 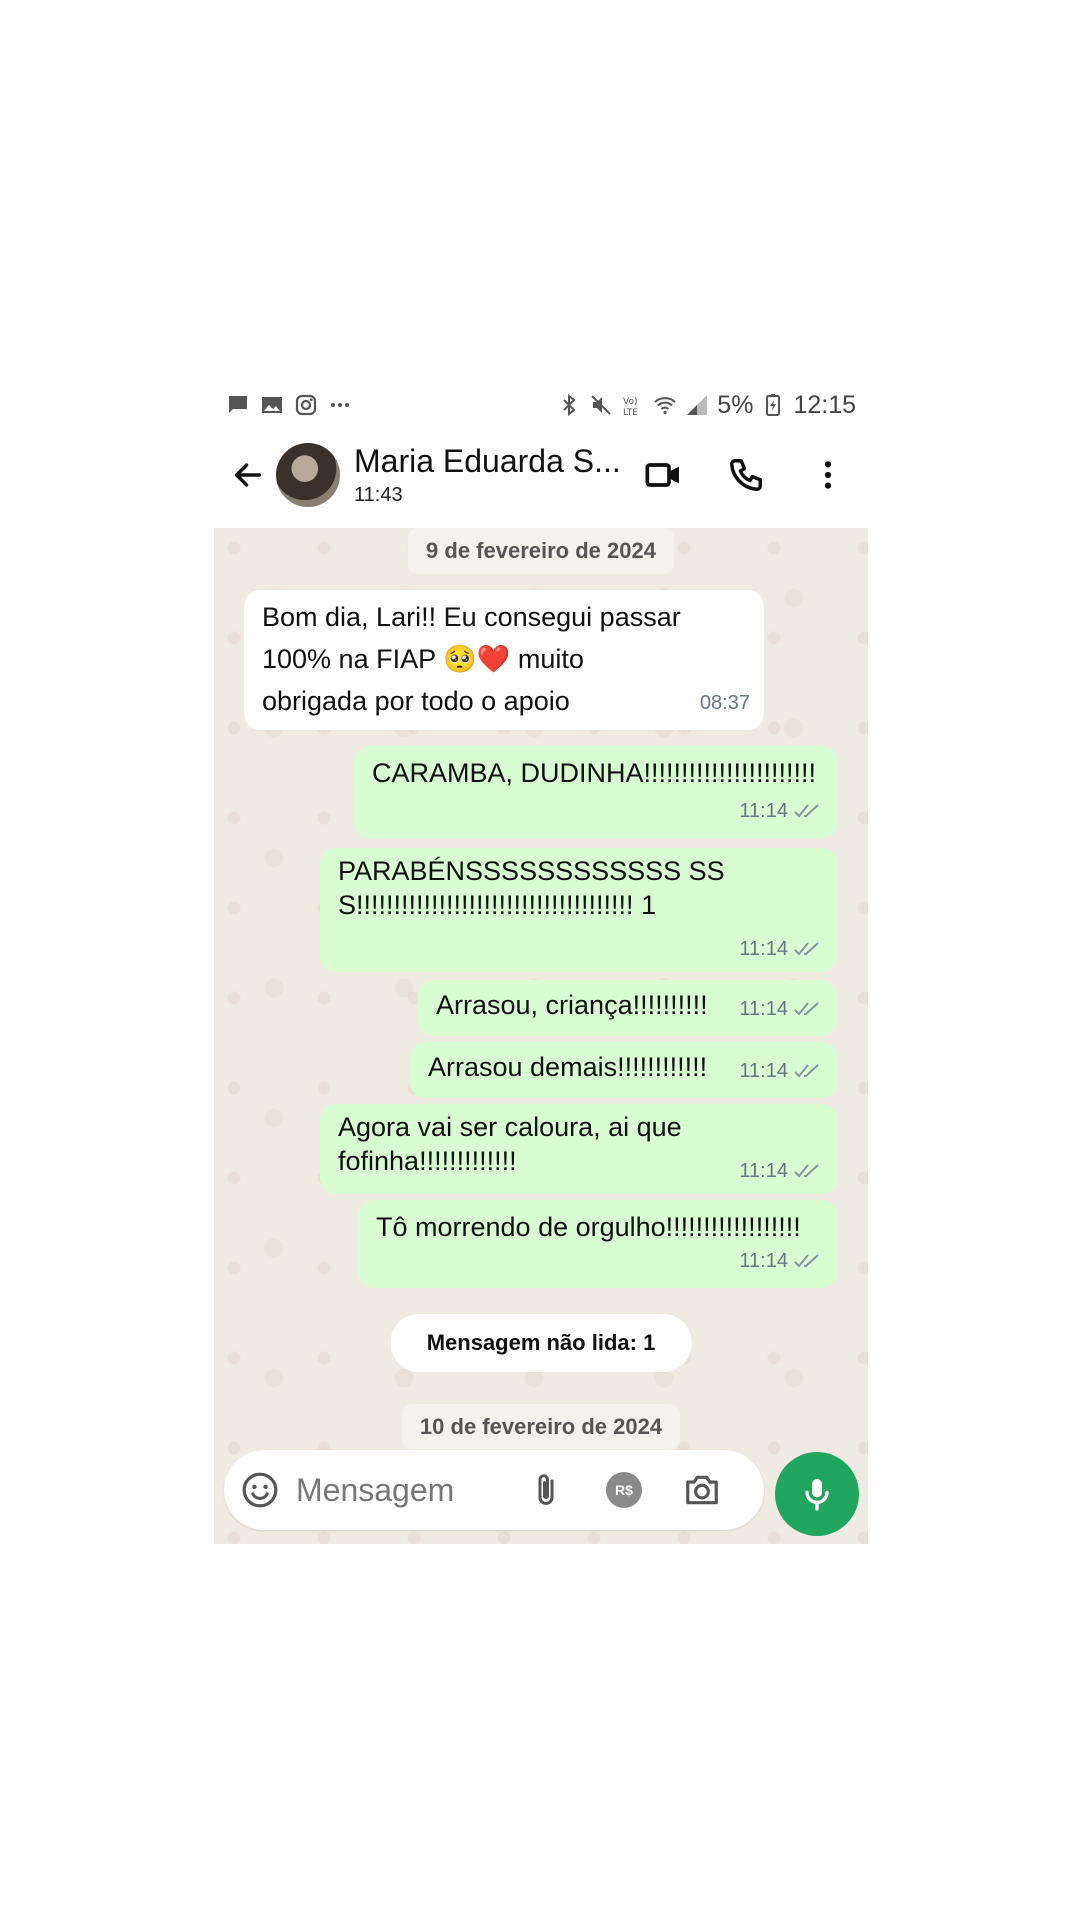 I want to click on kebab-menu-icon, so click(x=828, y=475).